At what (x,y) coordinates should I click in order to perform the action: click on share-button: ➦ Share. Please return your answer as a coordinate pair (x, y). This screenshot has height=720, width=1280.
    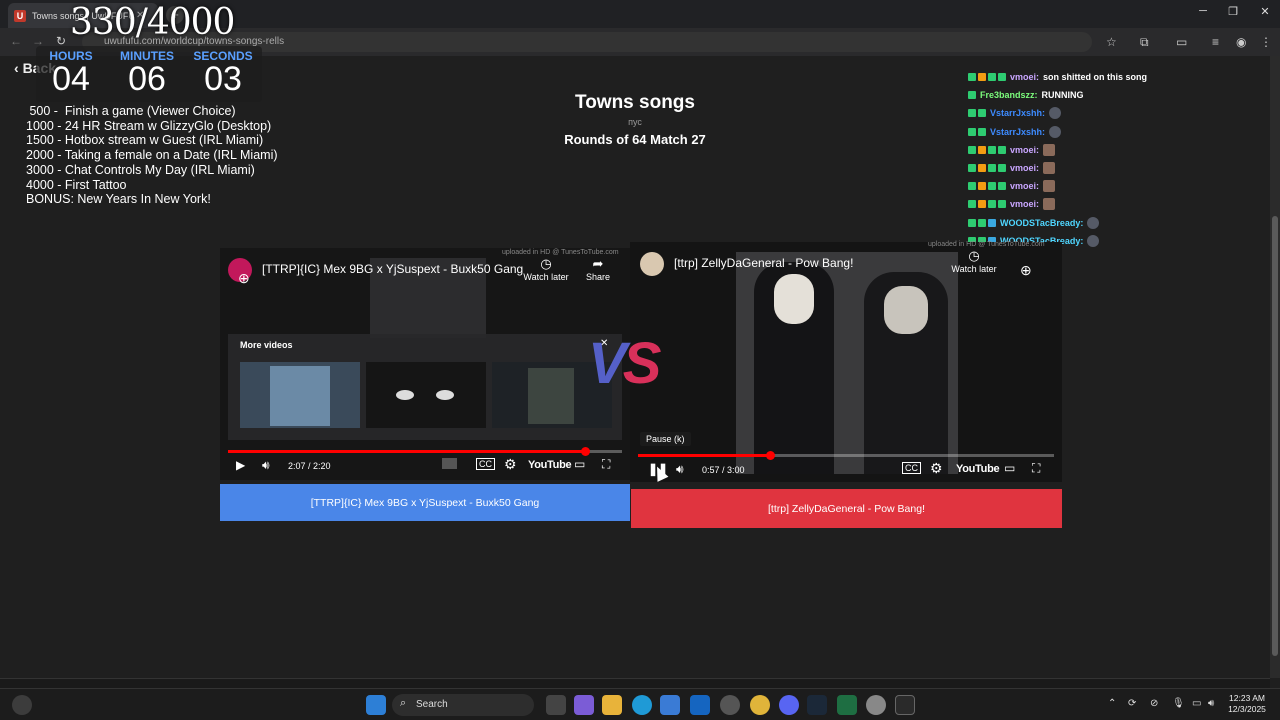
    Looking at the image, I should click on (598, 269).